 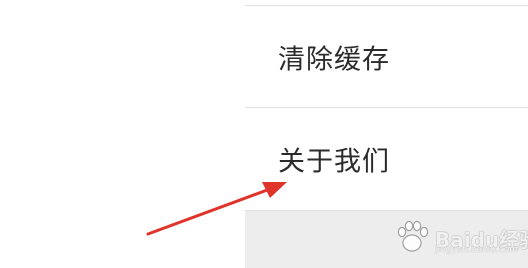 What do you see at coordinates (477, 250) in the screenshot?
I see `watermark-url: jingyan.baidu.com` at bounding box center [477, 250].